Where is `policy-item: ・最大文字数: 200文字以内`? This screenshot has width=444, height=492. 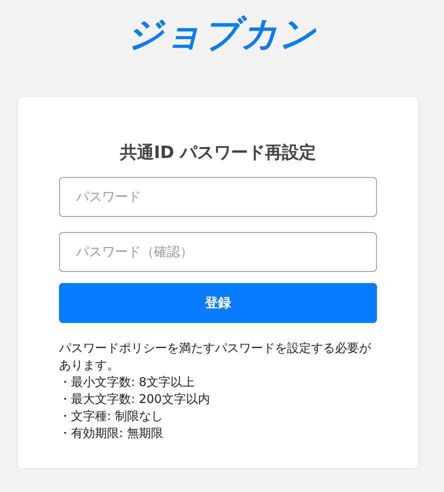
policy-item: ・最大文字数: 200文字以内 is located at coordinates (135, 399).